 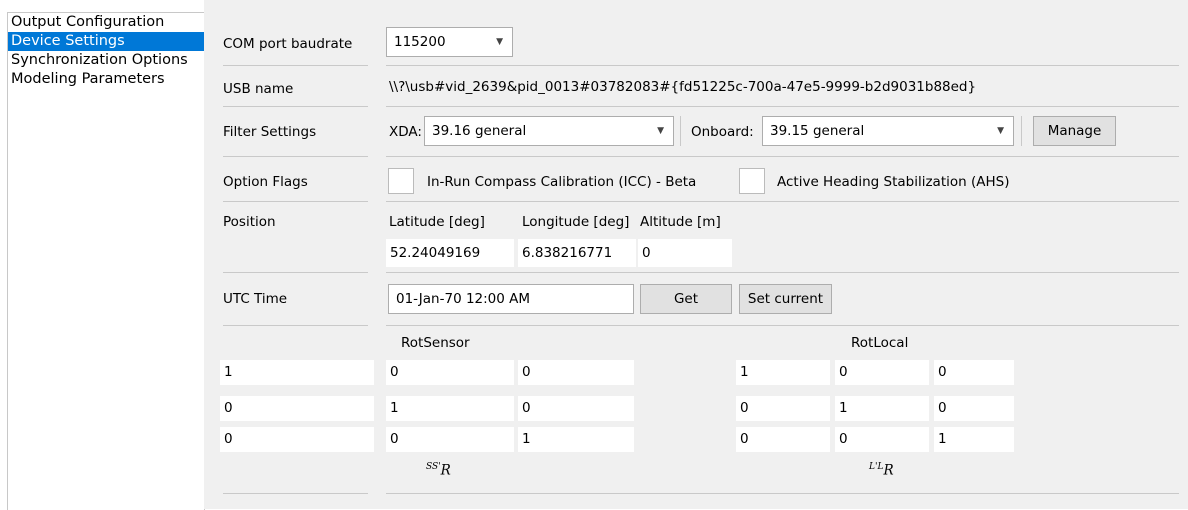 What do you see at coordinates (288, 44) in the screenshot?
I see `com-port-label: COM port baudrate` at bounding box center [288, 44].